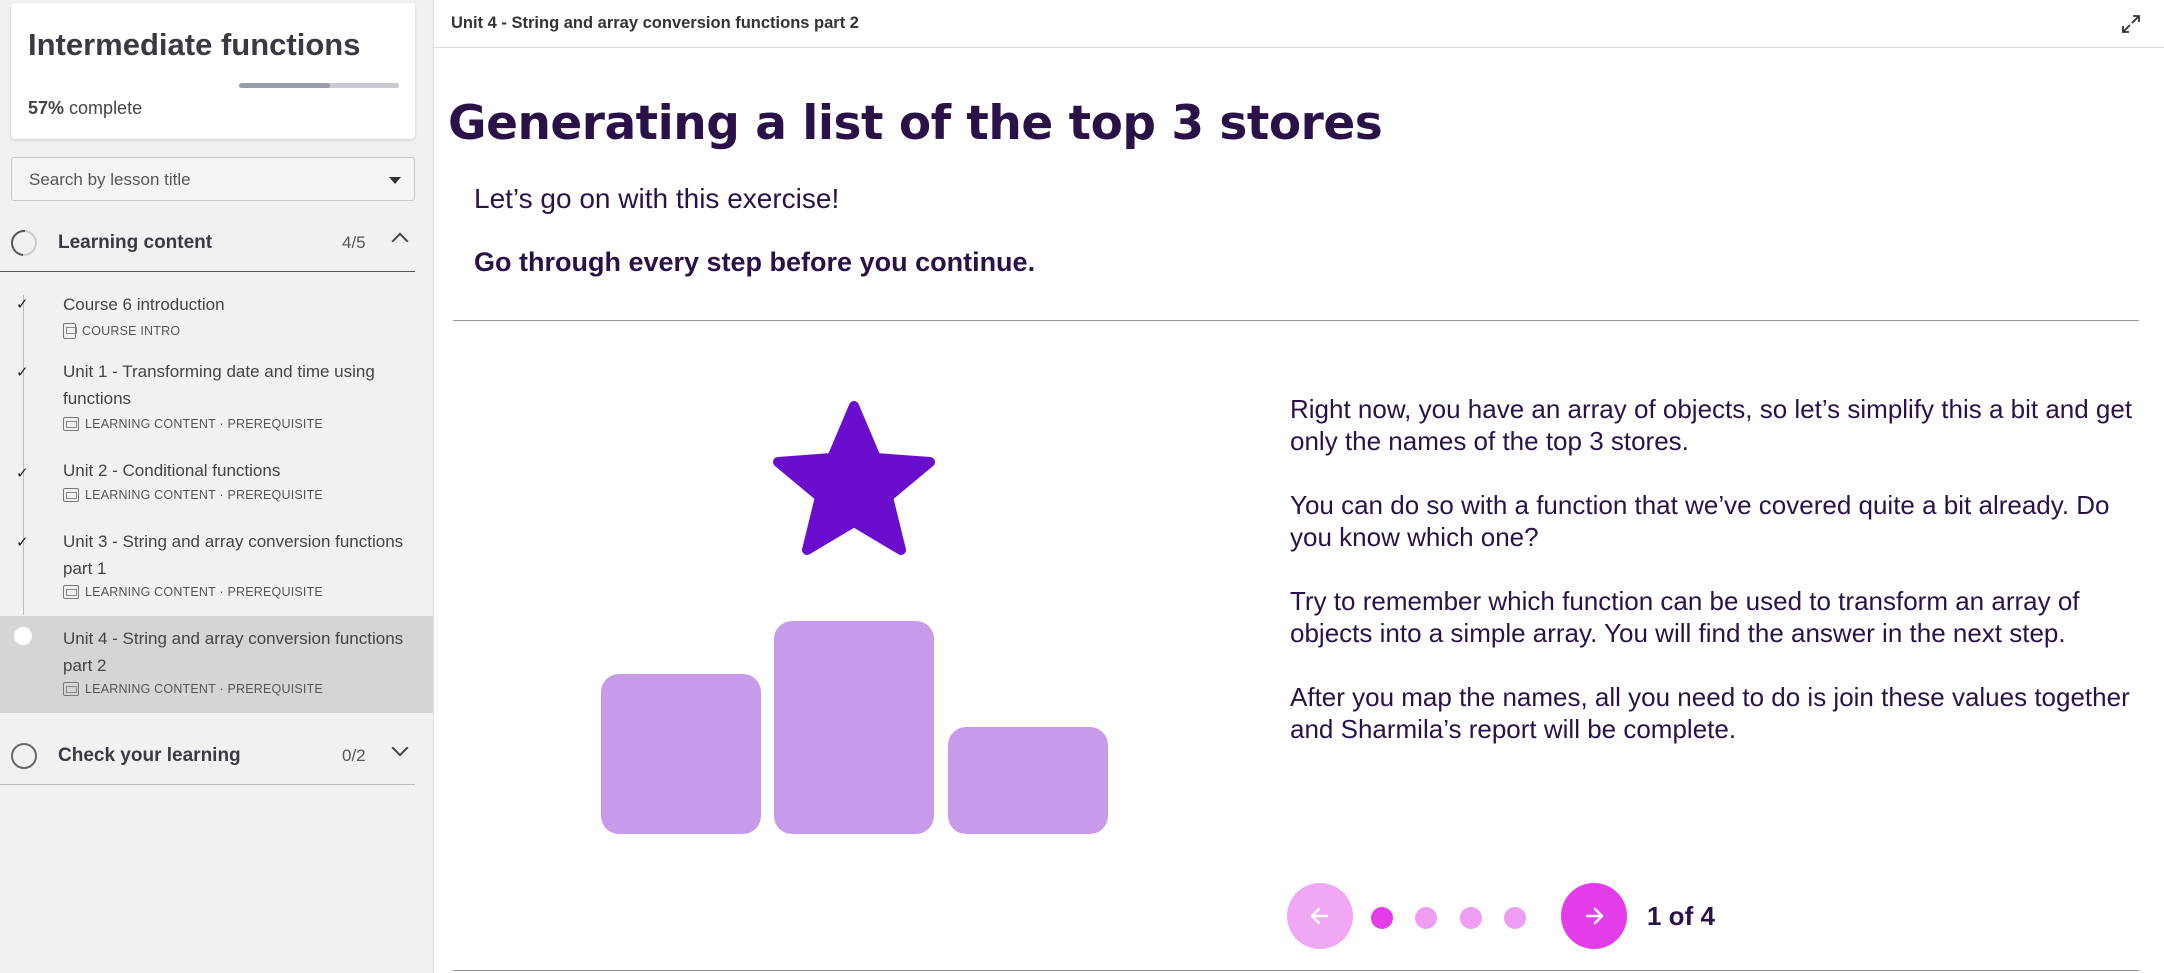 The width and height of the screenshot is (2164, 973). I want to click on incomplete-circle-icon, so click(23, 636).